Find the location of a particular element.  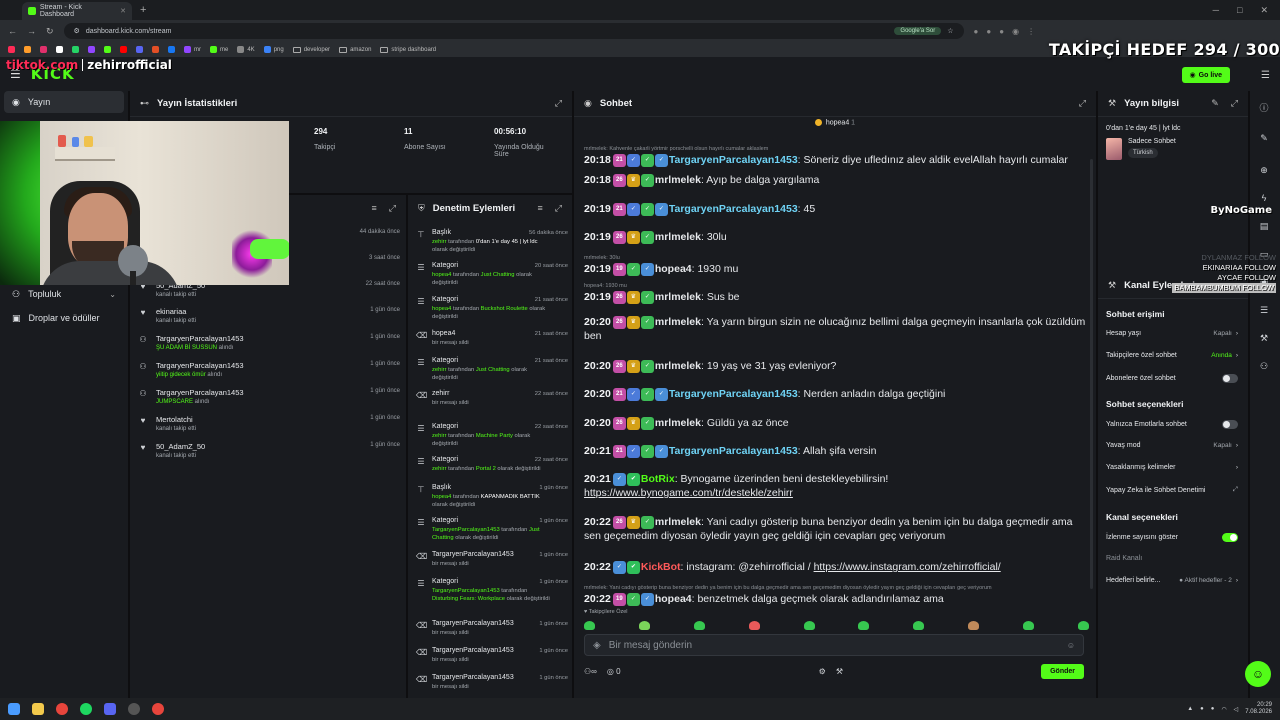

bookmark-folder: amazon is located at coordinates (355, 49).